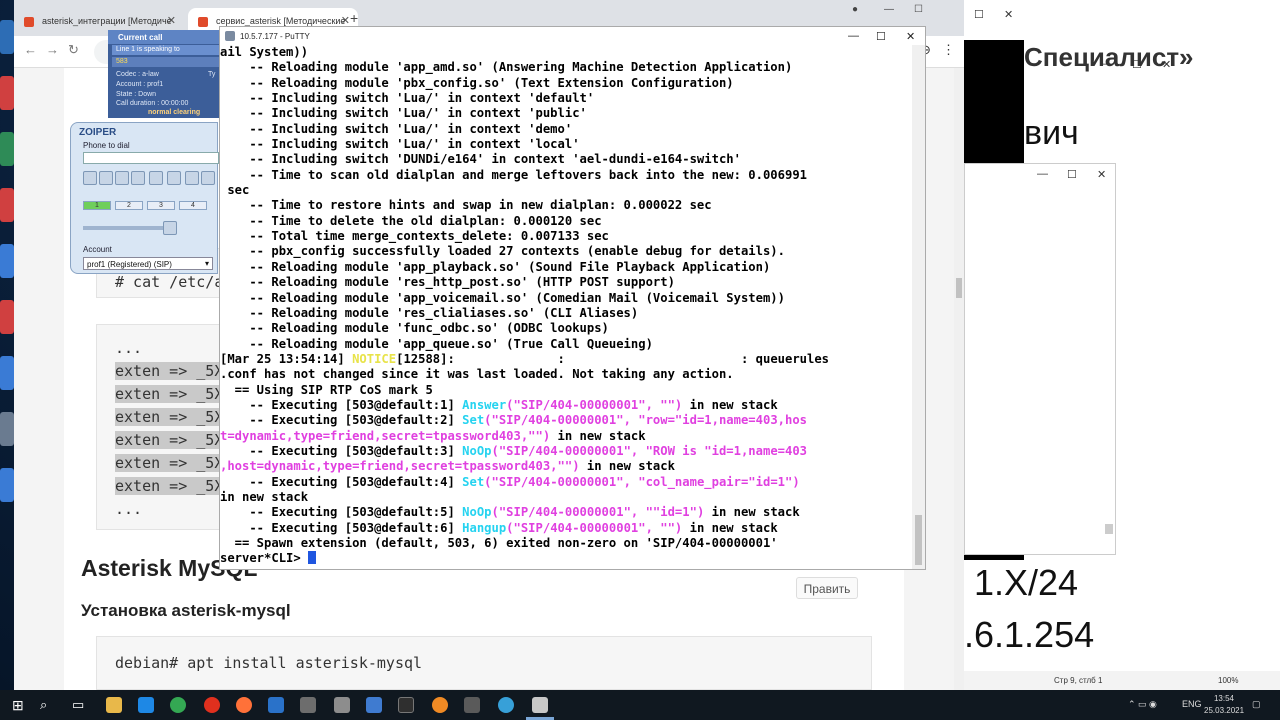  I want to click on gateway-line: .6.1.254, so click(1029, 634).